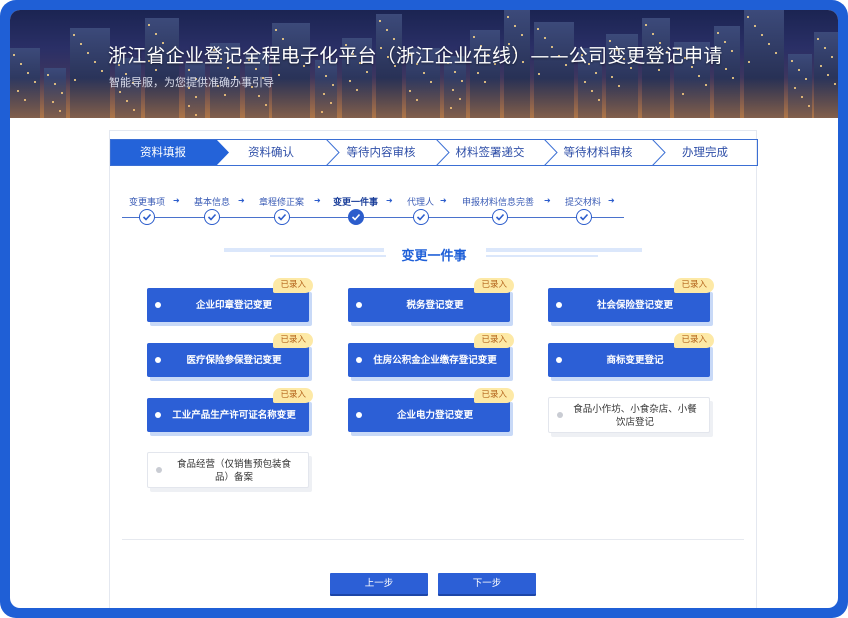 The image size is (848, 618). I want to click on item-card-medical-insurance: 医疗保险参保登记变更 已录入, so click(230, 355).